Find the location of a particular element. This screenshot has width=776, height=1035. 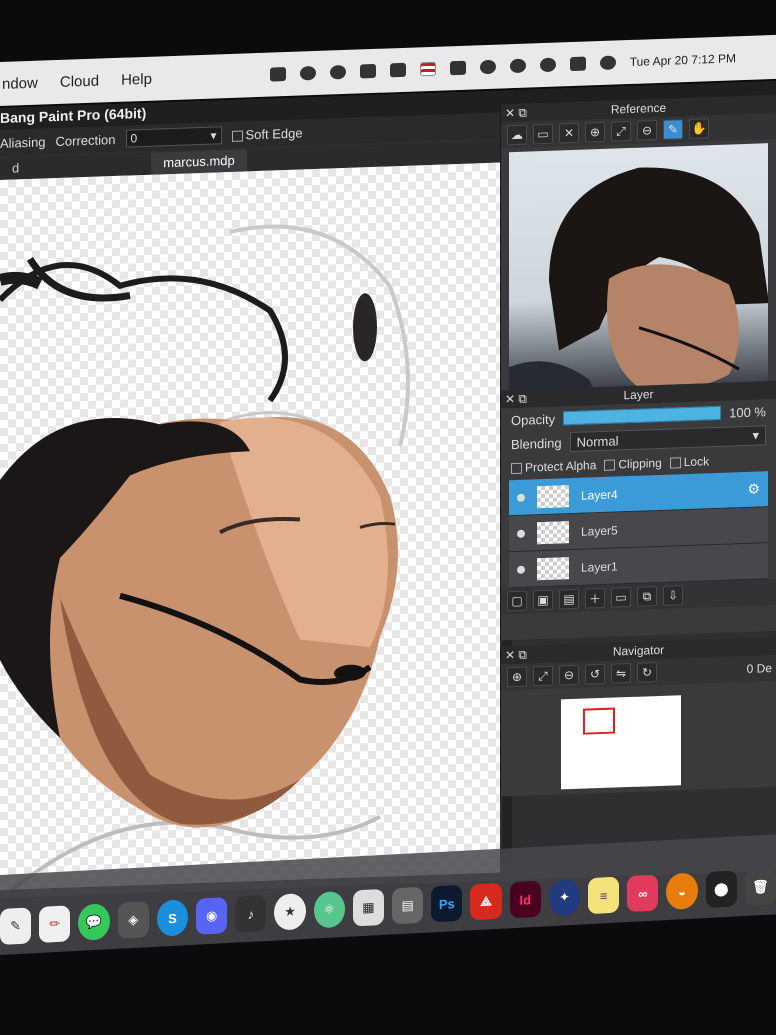

menu-items: ndow Cloud Help is located at coordinates (76, 81).